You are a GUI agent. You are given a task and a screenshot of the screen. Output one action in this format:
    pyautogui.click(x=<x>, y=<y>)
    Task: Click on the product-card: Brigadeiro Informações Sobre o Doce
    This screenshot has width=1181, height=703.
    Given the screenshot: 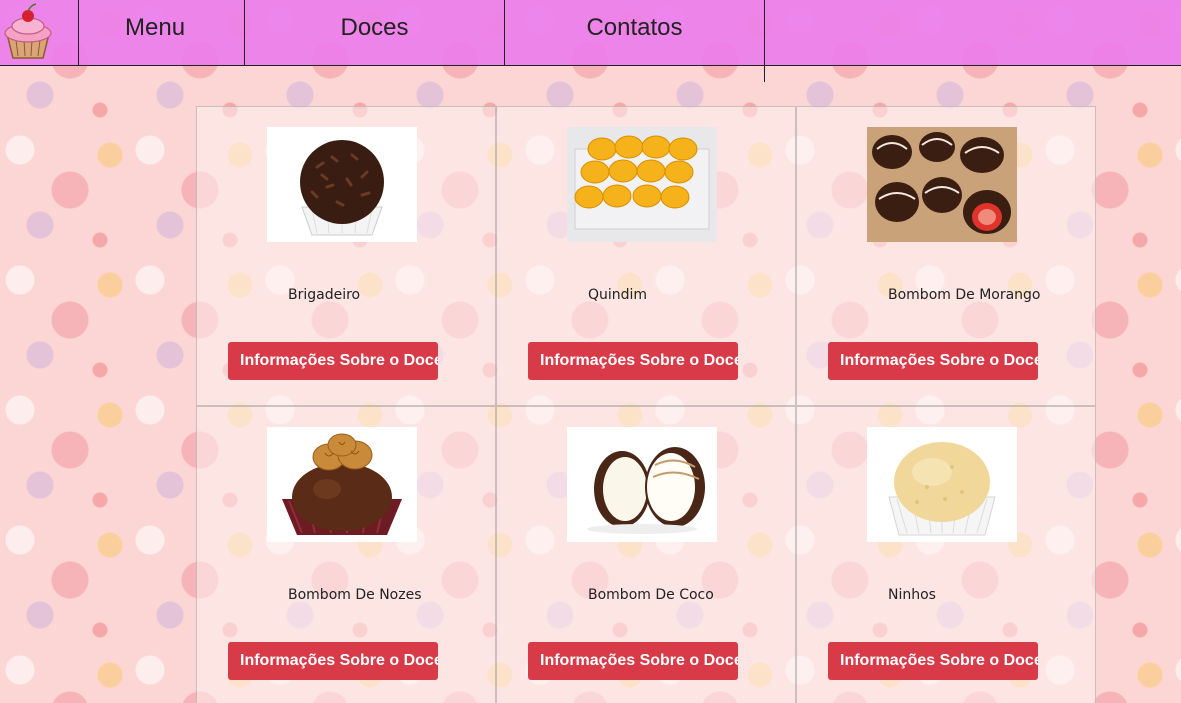 What is the action you would take?
    pyautogui.click(x=346, y=256)
    